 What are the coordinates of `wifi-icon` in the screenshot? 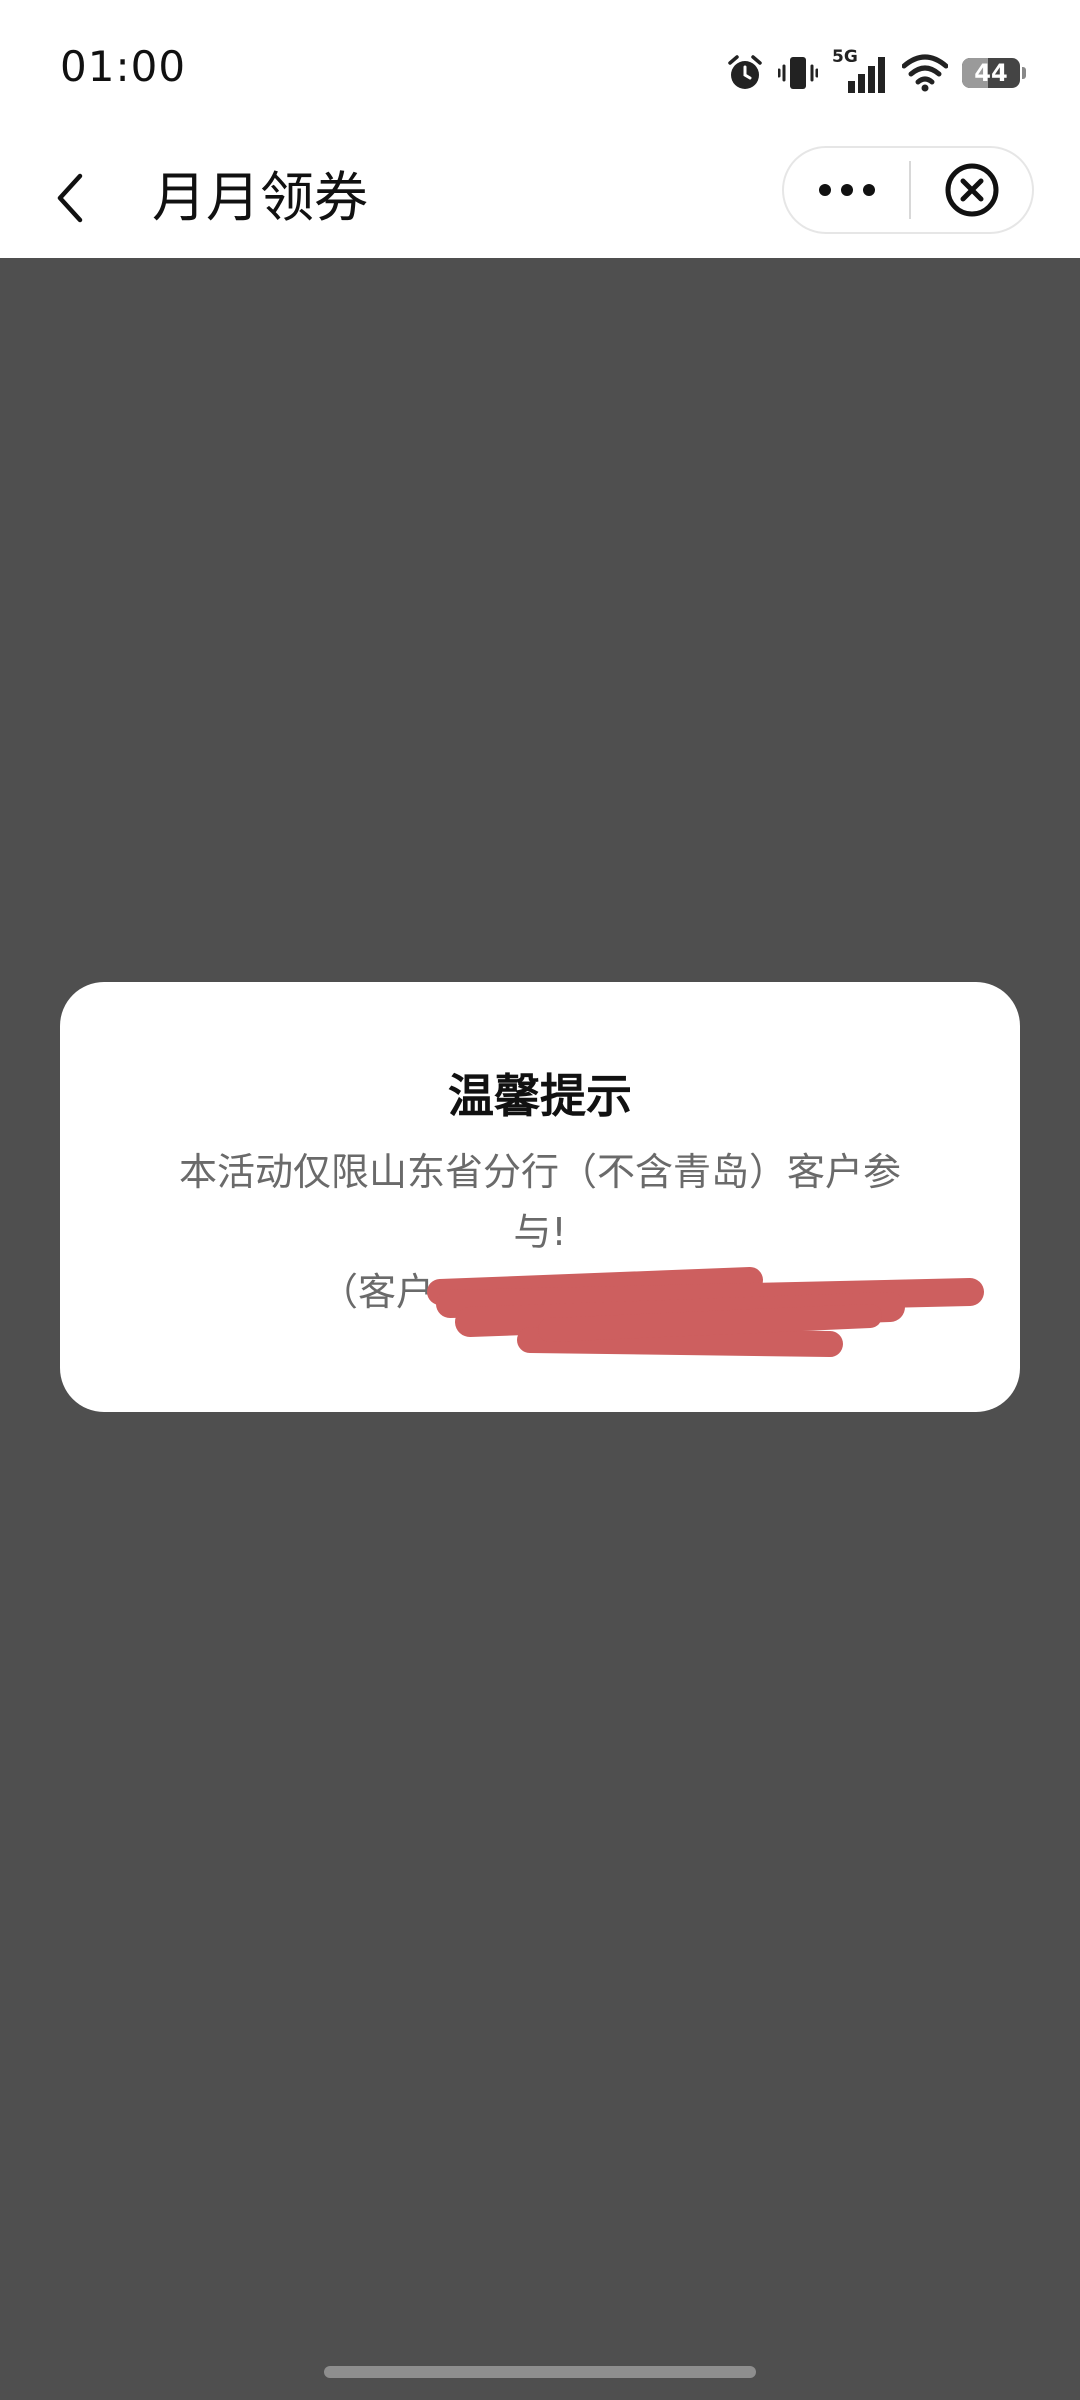 It's located at (925, 73).